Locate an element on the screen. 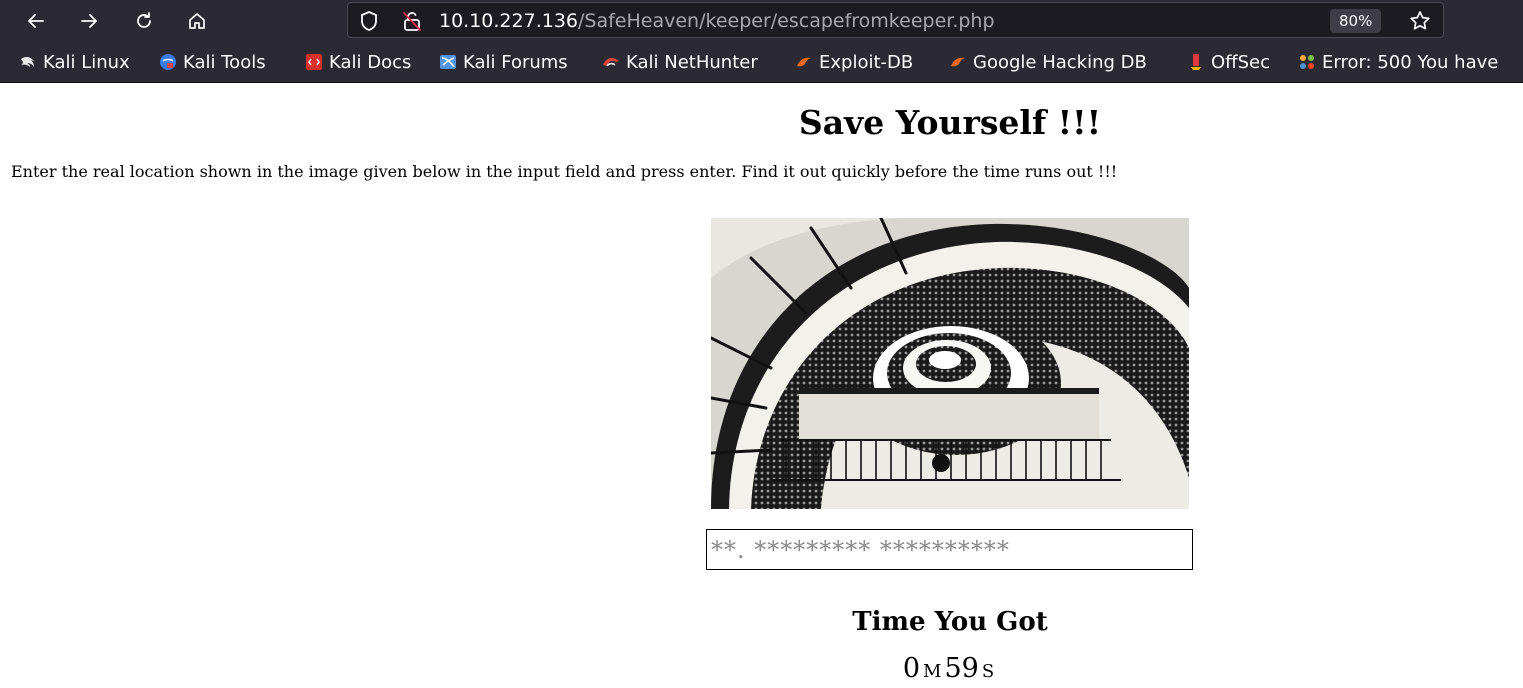  bookmark-label: Kali NetHunter is located at coordinates (692, 62).